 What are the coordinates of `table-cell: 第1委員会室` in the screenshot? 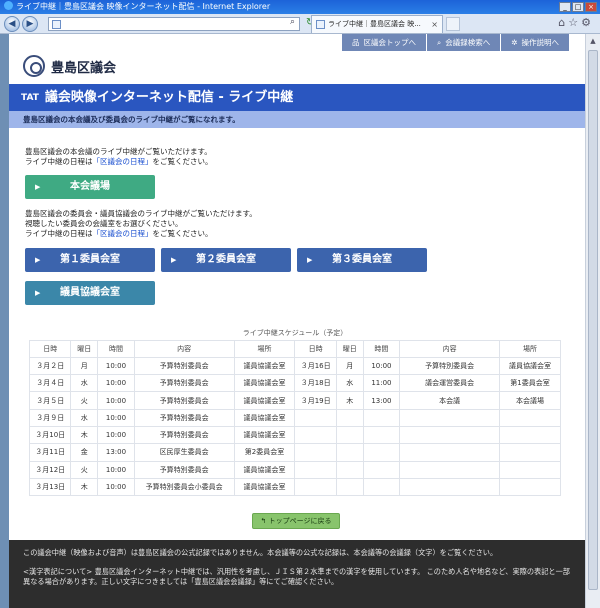 It's located at (530, 383).